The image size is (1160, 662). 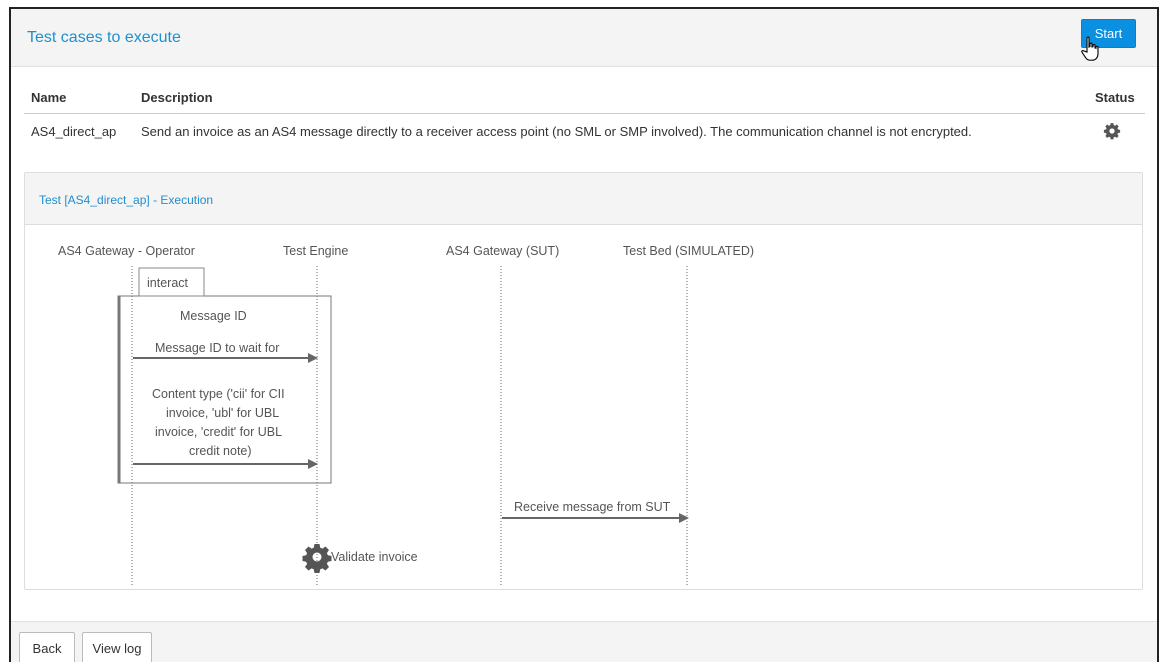 What do you see at coordinates (117, 647) in the screenshot?
I see `view-log-button: View log` at bounding box center [117, 647].